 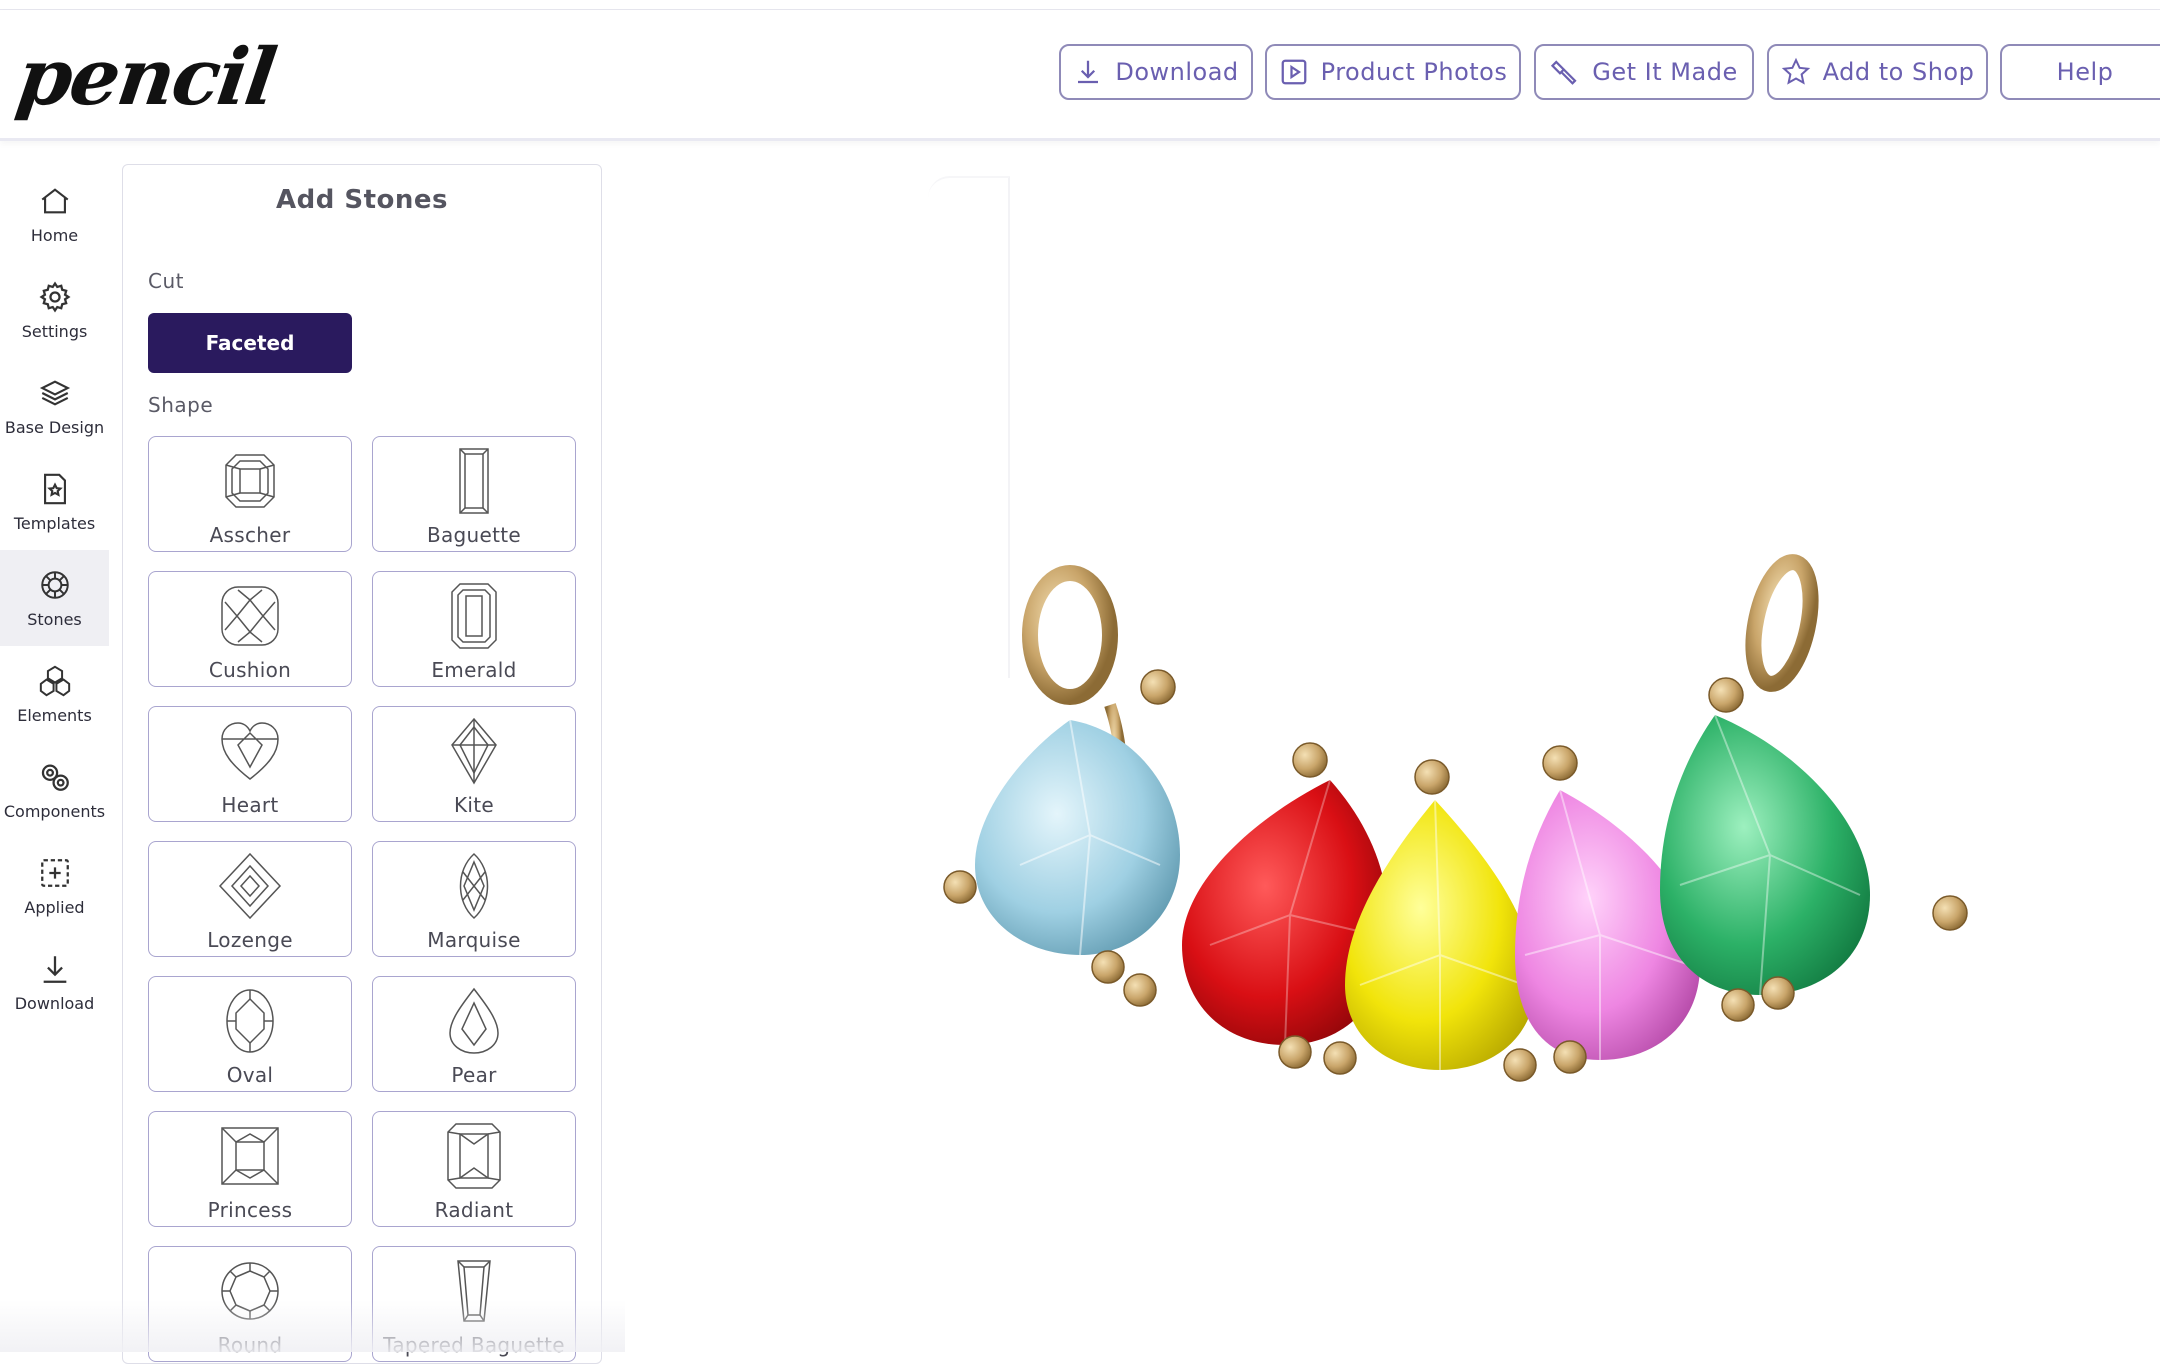 What do you see at coordinates (474, 535) in the screenshot?
I see `shape-label-text: Baguette` at bounding box center [474, 535].